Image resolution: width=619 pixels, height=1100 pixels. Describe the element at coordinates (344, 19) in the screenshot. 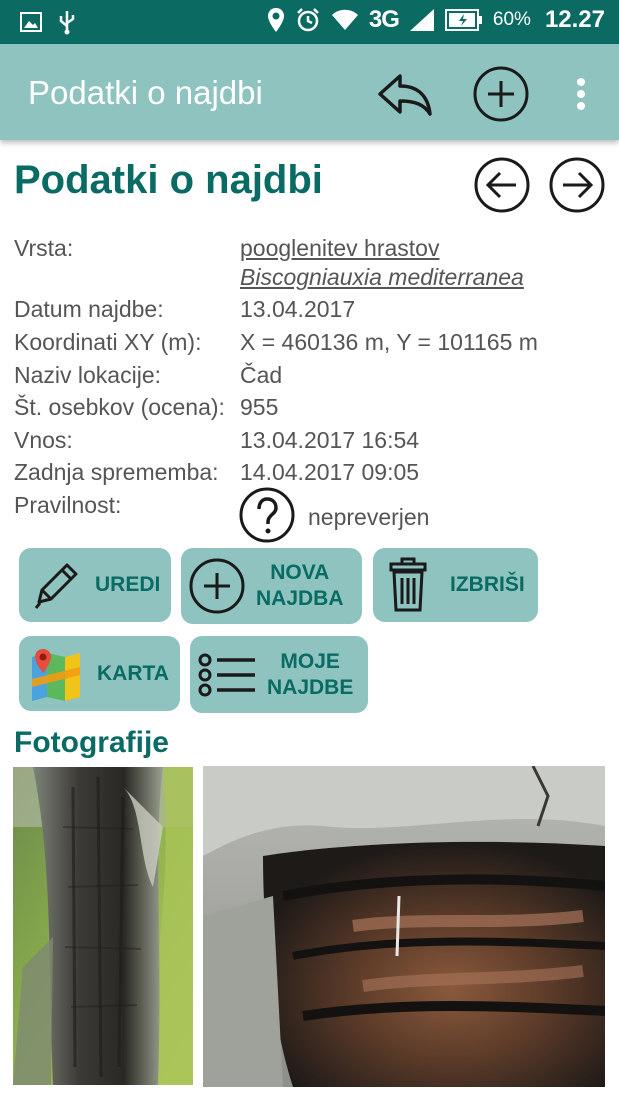

I see `wifi-icon` at that location.